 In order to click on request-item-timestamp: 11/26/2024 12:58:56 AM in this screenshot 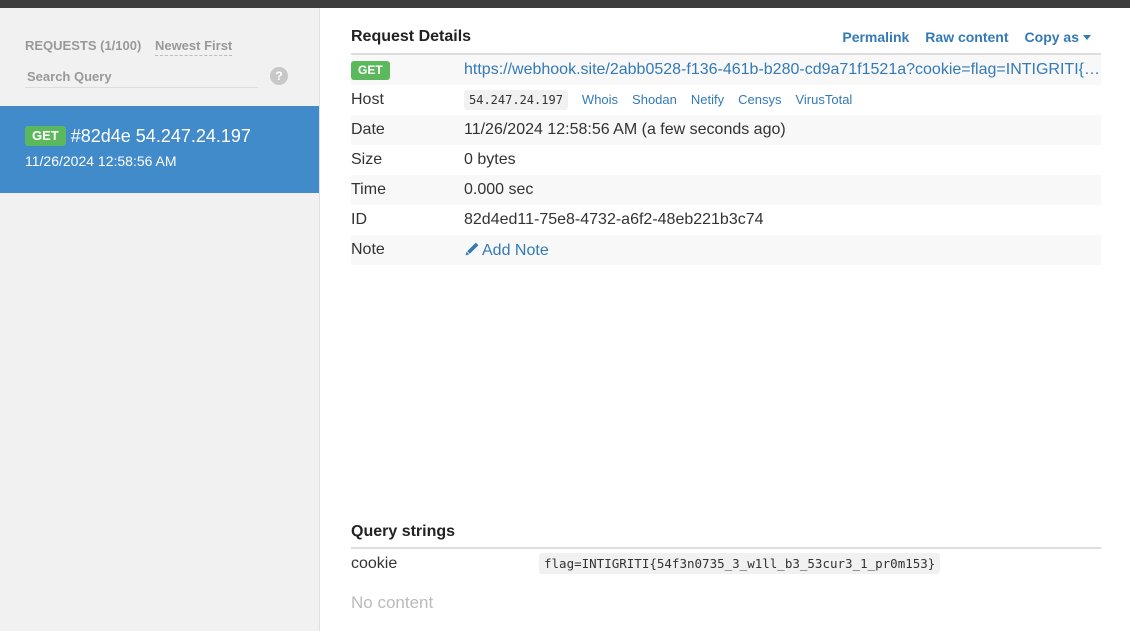, I will do `click(101, 161)`.